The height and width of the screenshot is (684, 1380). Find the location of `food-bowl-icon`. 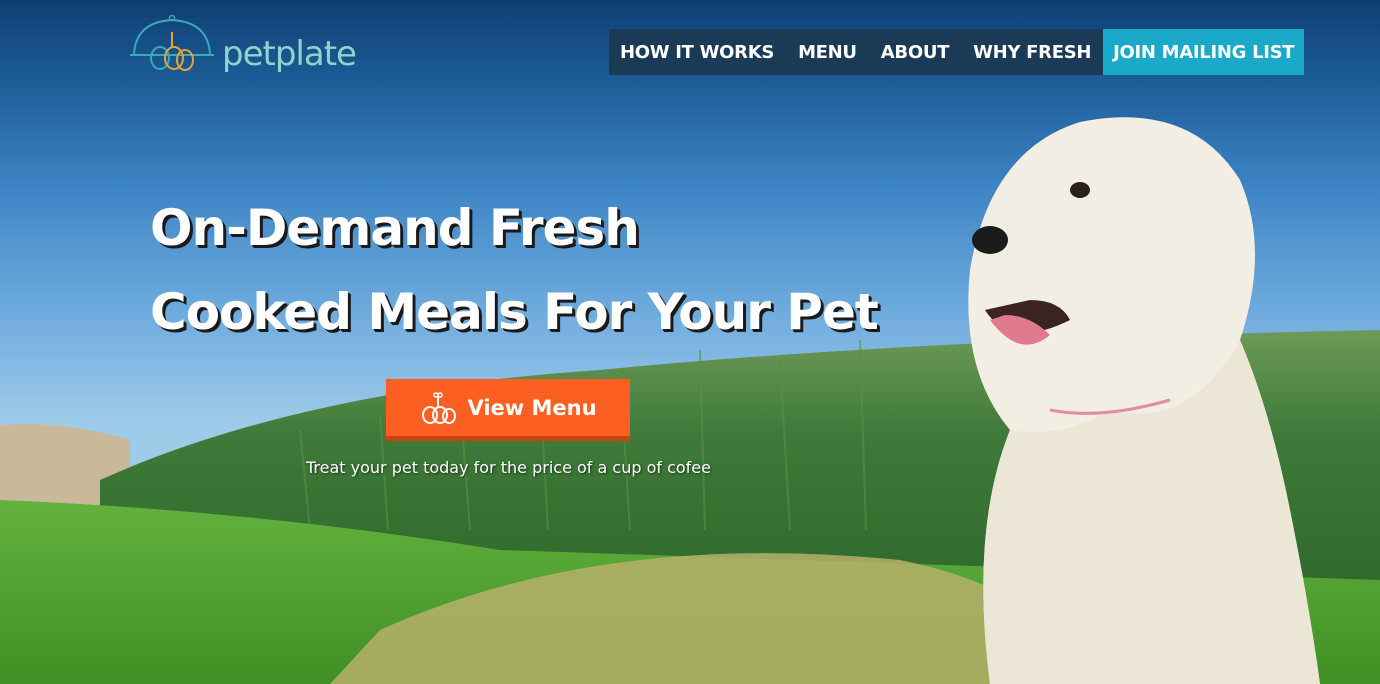

food-bowl-icon is located at coordinates (439, 407).